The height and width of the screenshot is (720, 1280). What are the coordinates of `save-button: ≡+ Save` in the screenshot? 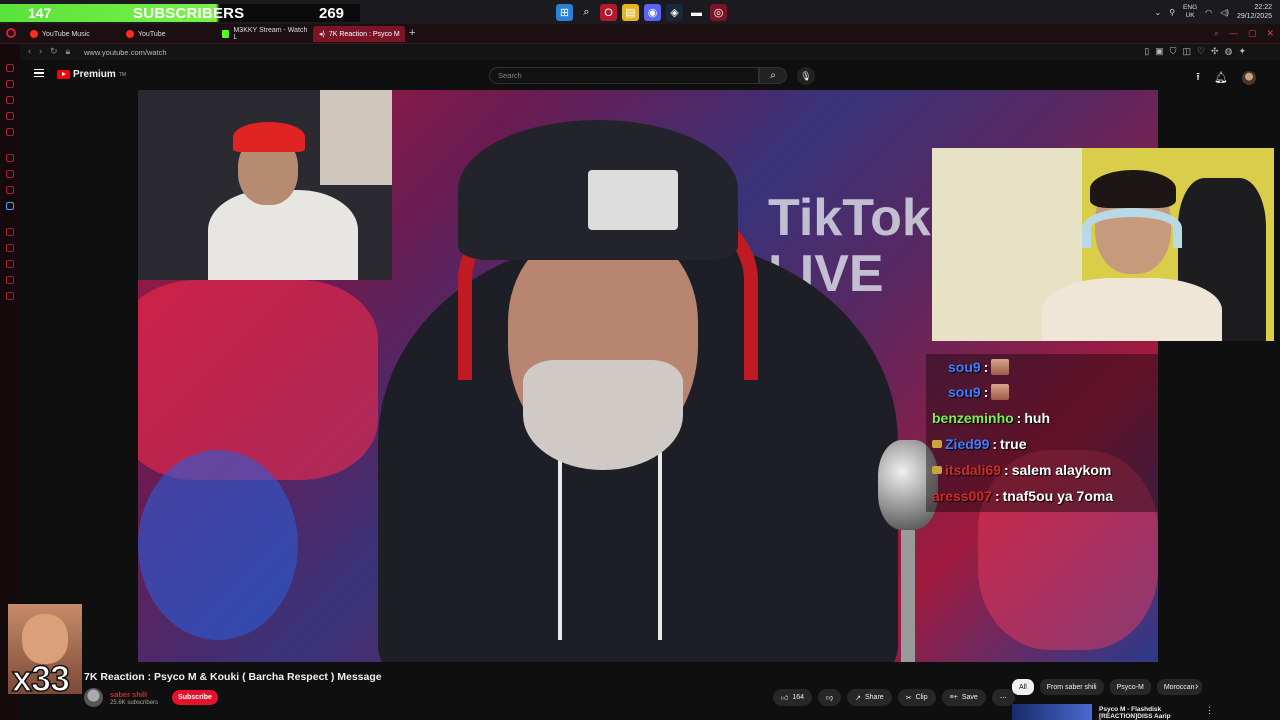 It's located at (963, 697).